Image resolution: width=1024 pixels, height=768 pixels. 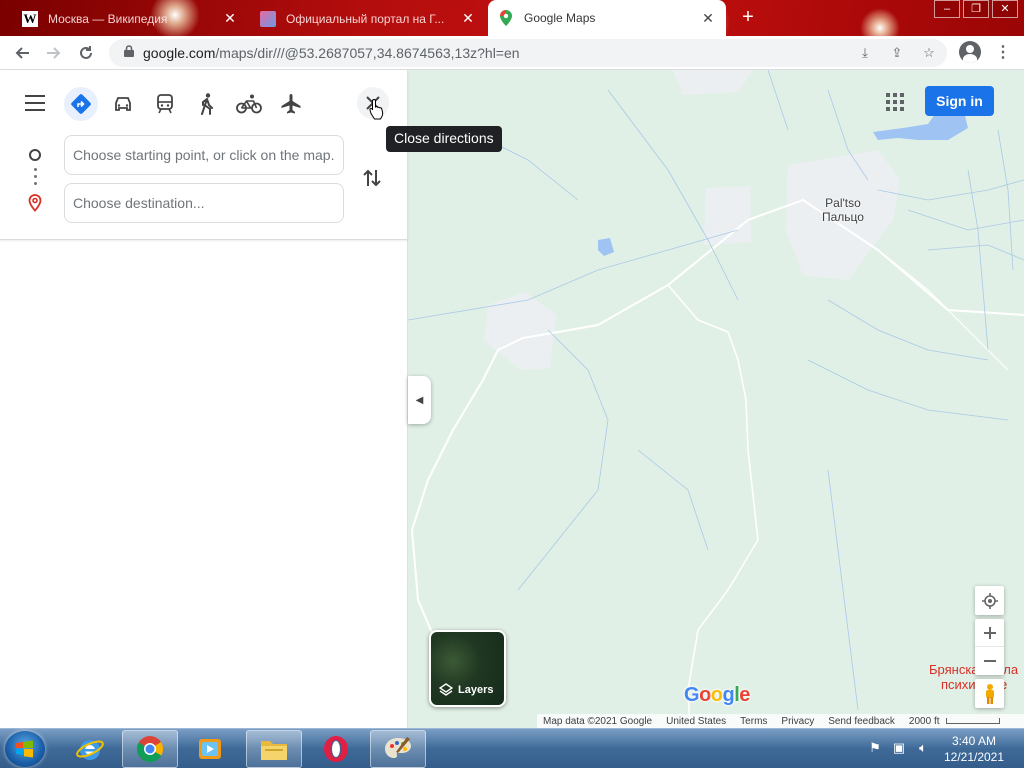 What do you see at coordinates (1003, 53) in the screenshot?
I see `browser-menu-icon: ⋮` at bounding box center [1003, 53].